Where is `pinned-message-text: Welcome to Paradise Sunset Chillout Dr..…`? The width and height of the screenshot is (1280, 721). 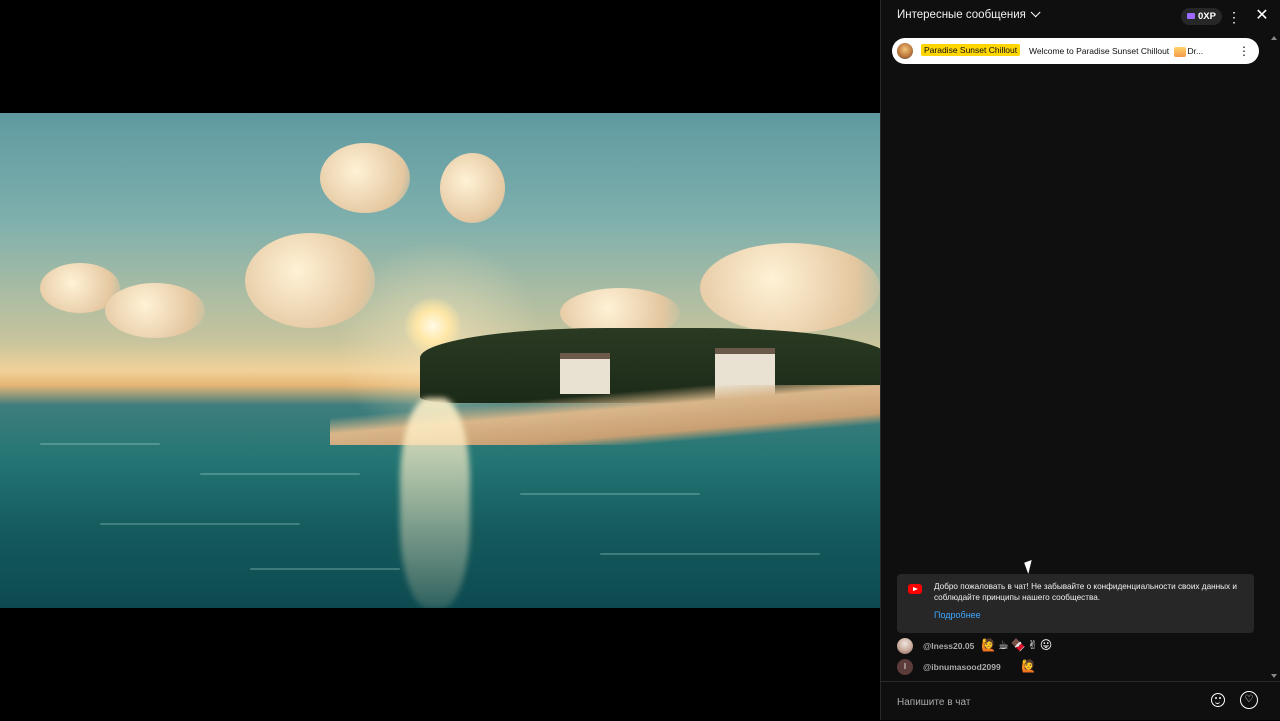 pinned-message-text: Welcome to Paradise Sunset Chillout Dr..… is located at coordinates (1116, 51).